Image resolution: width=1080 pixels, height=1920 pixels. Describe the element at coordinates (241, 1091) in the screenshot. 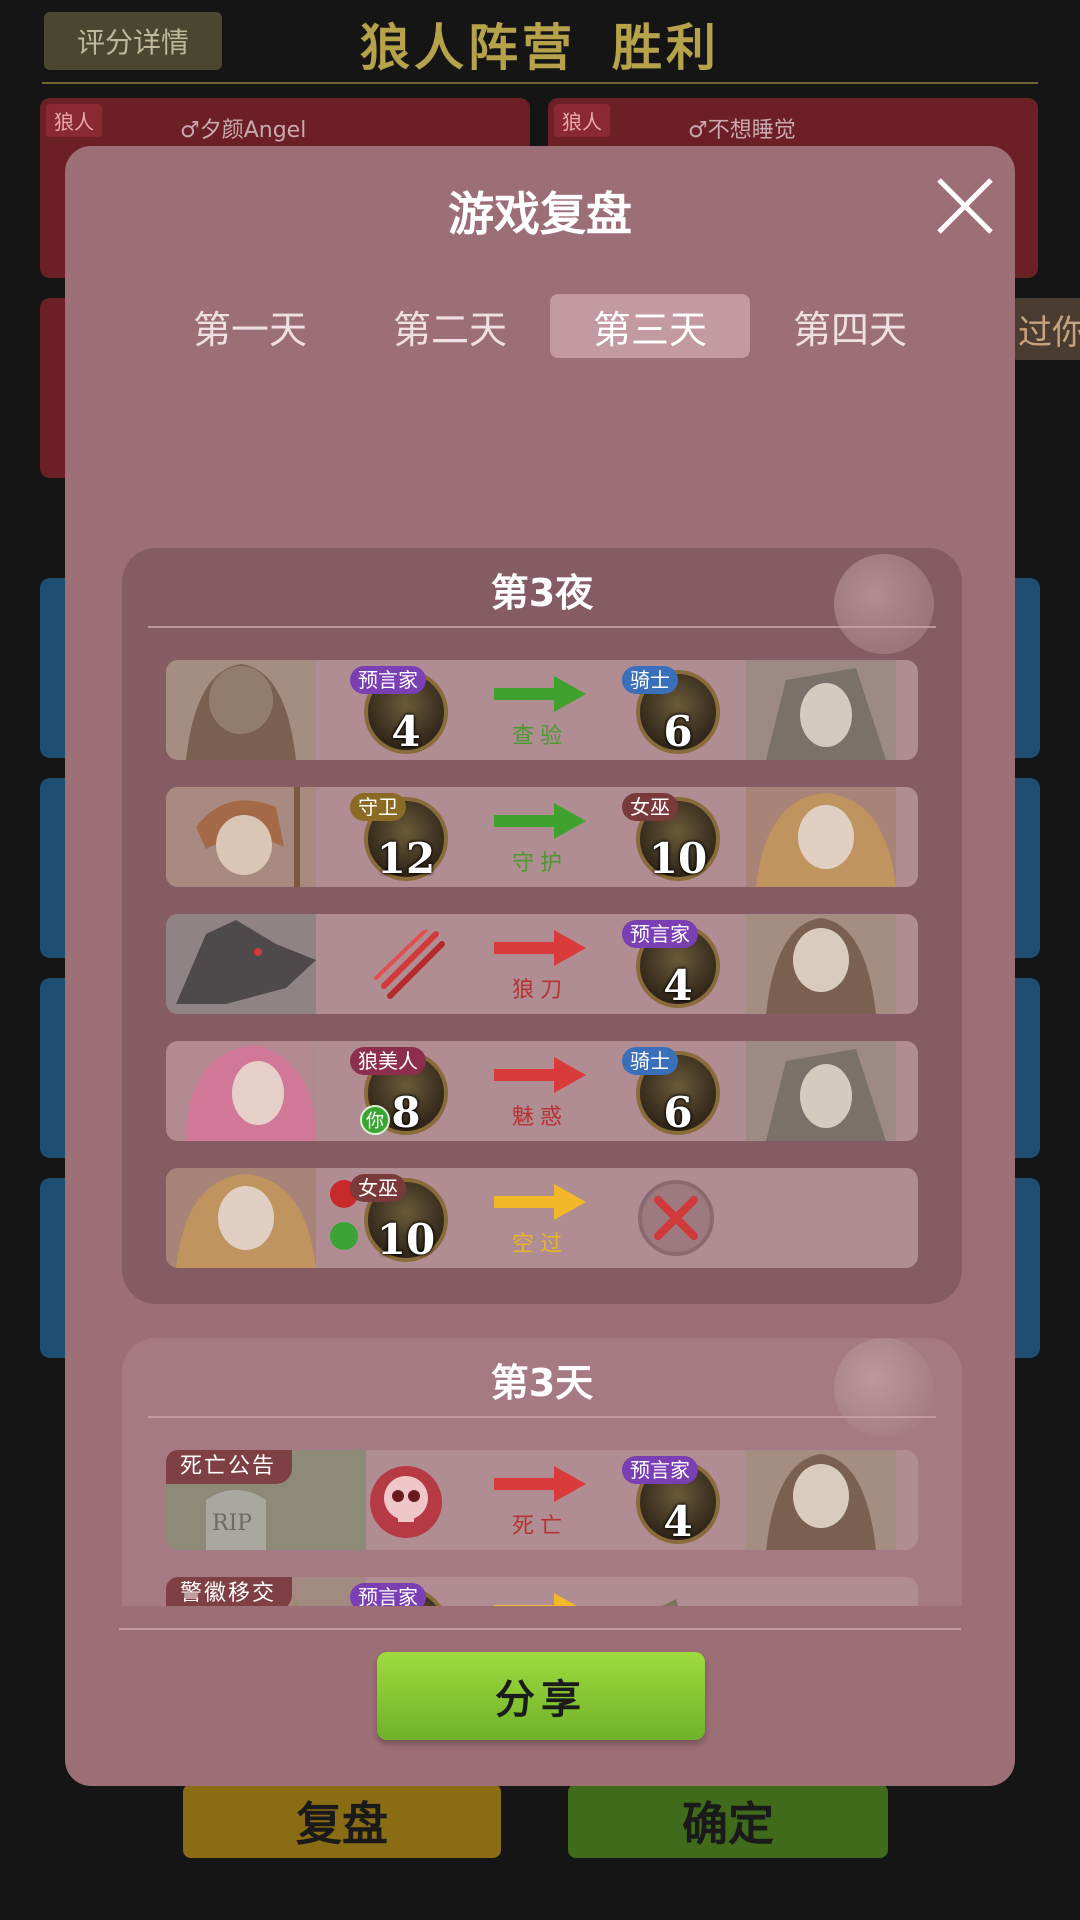

I see `wolf-beauty-portrait` at that location.